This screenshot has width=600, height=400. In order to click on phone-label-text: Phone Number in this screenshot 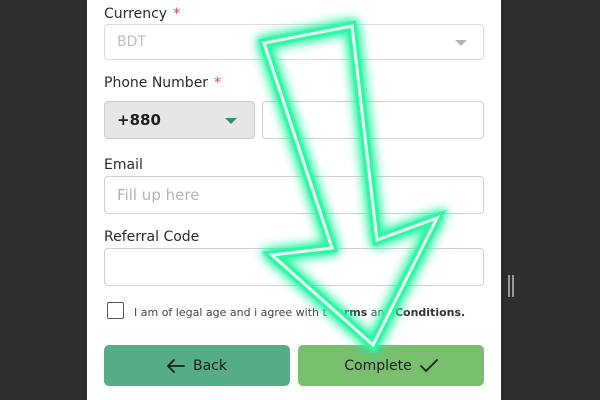, I will do `click(156, 83)`.